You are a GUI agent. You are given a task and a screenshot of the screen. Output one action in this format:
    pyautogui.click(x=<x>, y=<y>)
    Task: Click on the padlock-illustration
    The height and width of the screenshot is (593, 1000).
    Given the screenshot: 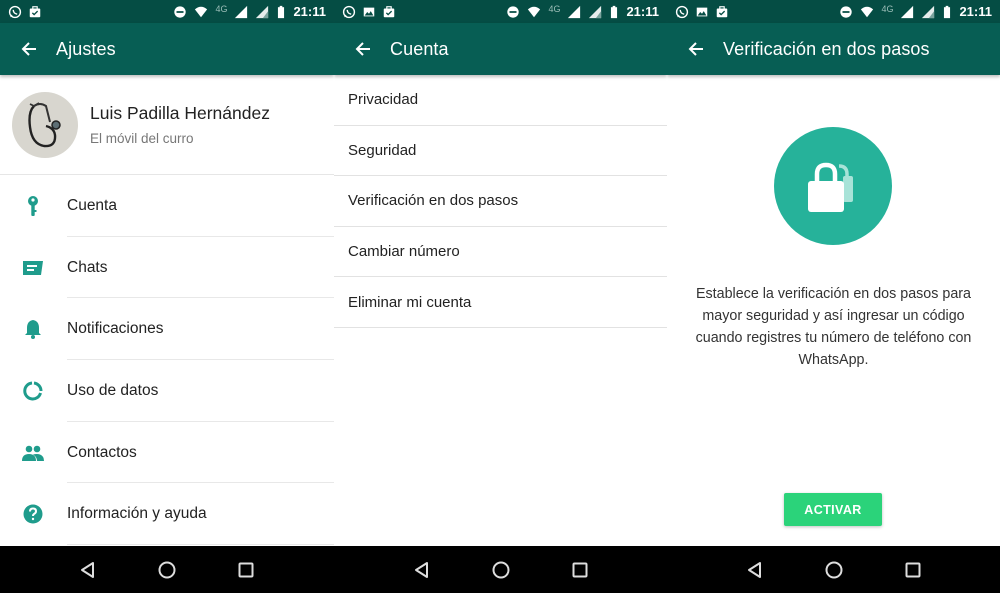 What is the action you would take?
    pyautogui.click(x=833, y=186)
    